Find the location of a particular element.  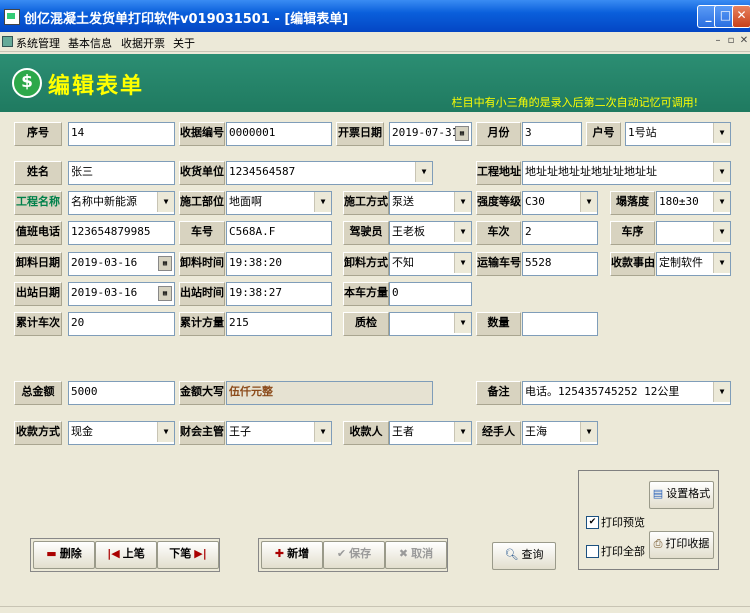

strength-grade-select: C30 ▼ is located at coordinates (560, 203).